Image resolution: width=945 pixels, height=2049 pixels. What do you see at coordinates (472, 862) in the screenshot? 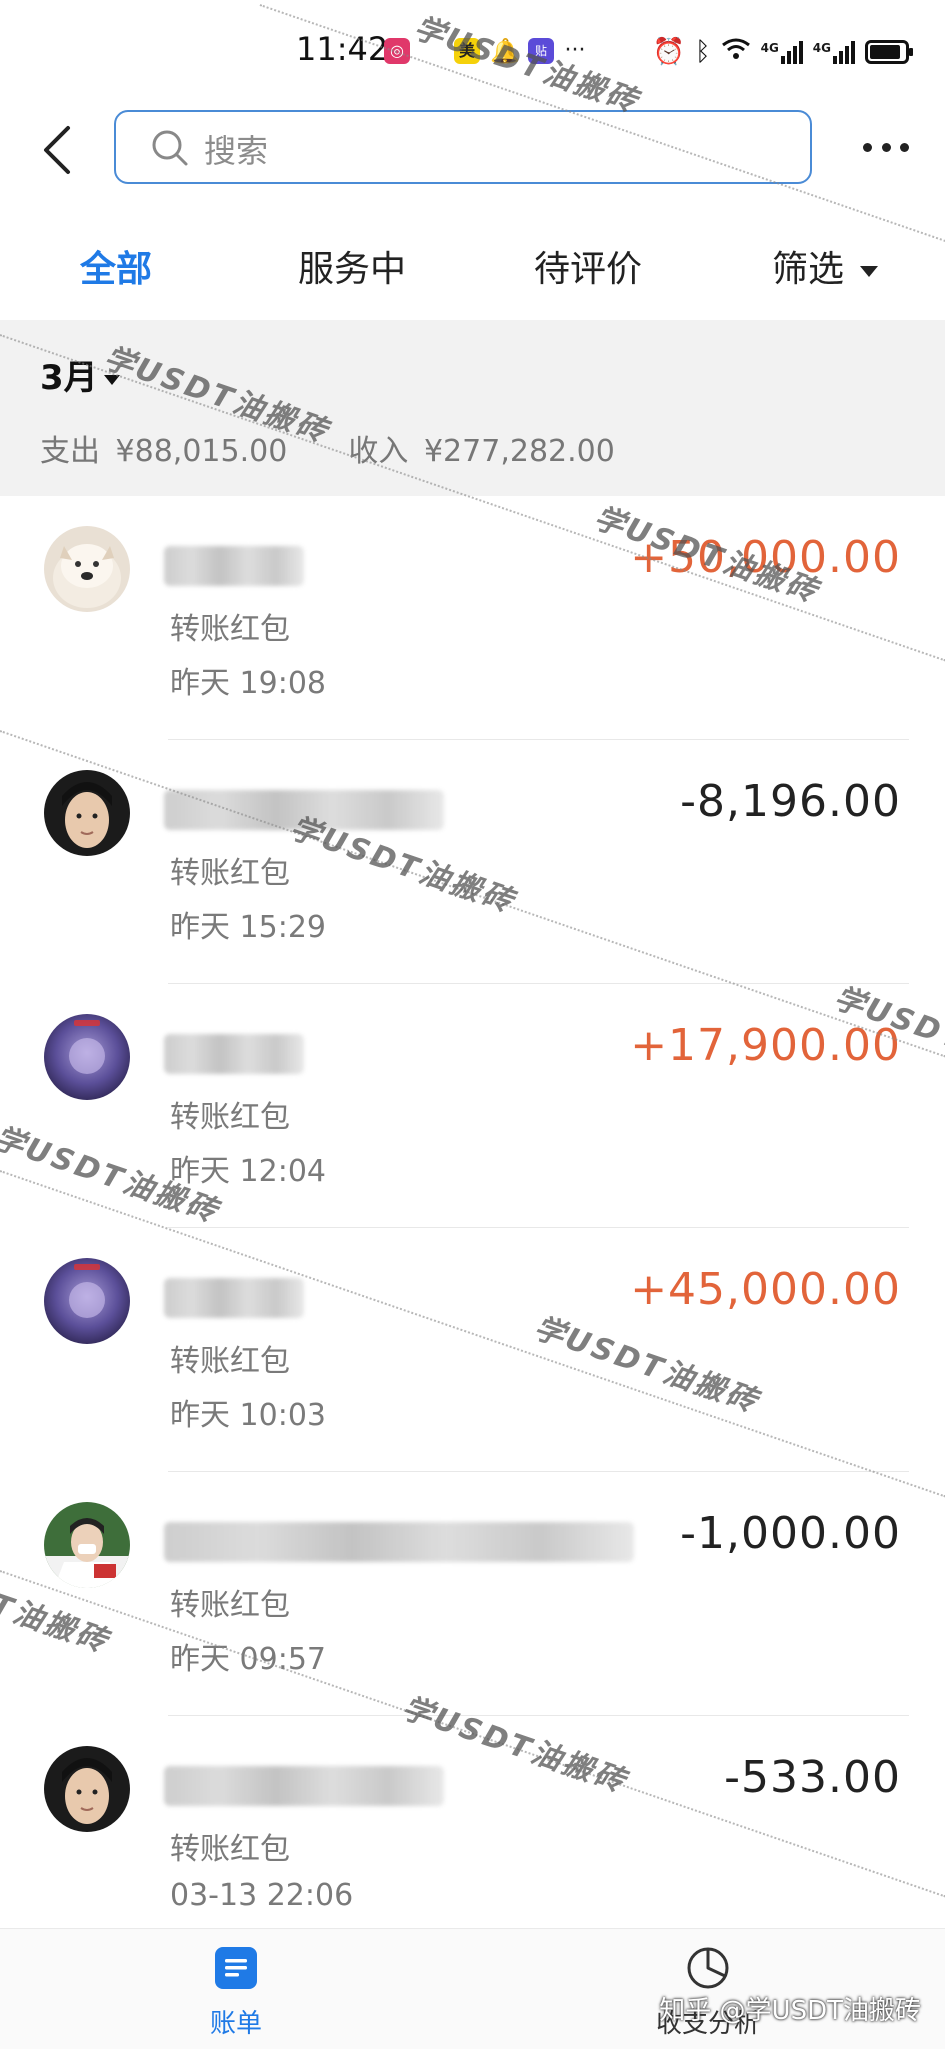
I see `transaction-row: -8,196.00 转账红包 昨天 15:29` at bounding box center [472, 862].